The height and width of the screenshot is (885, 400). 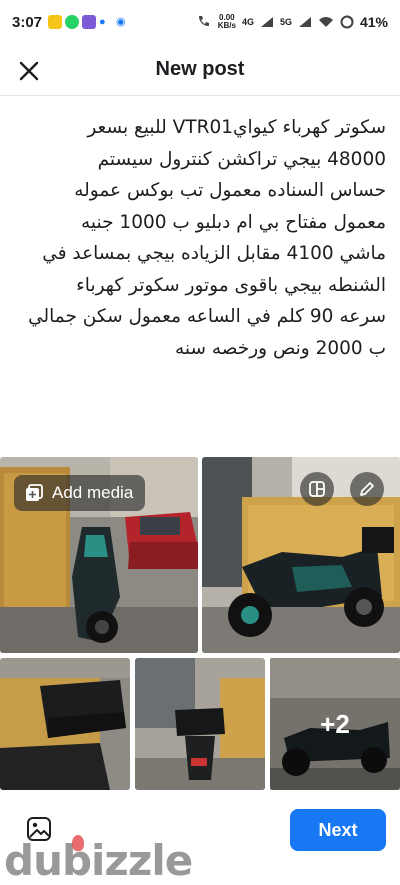 What do you see at coordinates (233, 222) in the screenshot?
I see `post-line: معمول مفتاح بي ام دبليو ب 1000 جنيه` at bounding box center [233, 222].